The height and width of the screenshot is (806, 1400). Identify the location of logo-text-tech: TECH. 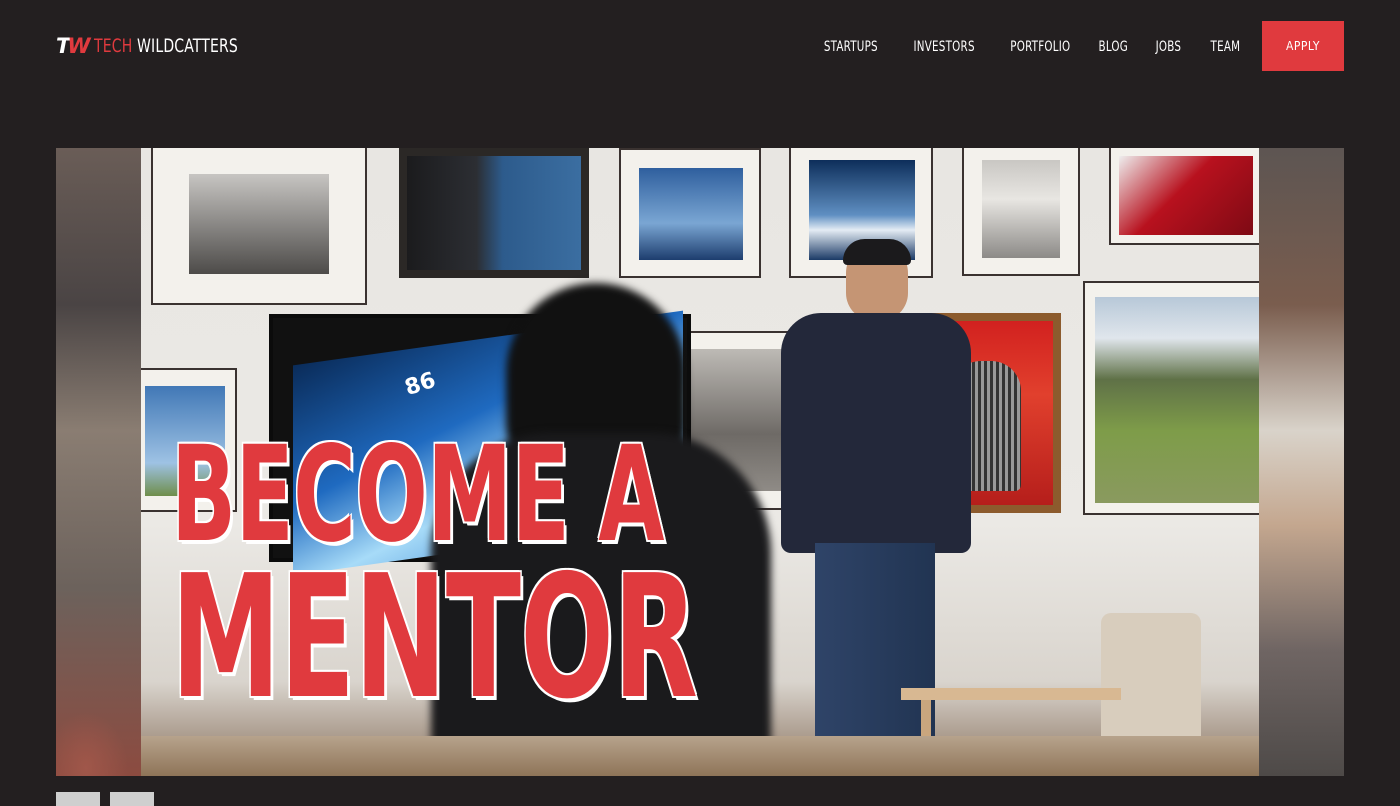
(112, 46).